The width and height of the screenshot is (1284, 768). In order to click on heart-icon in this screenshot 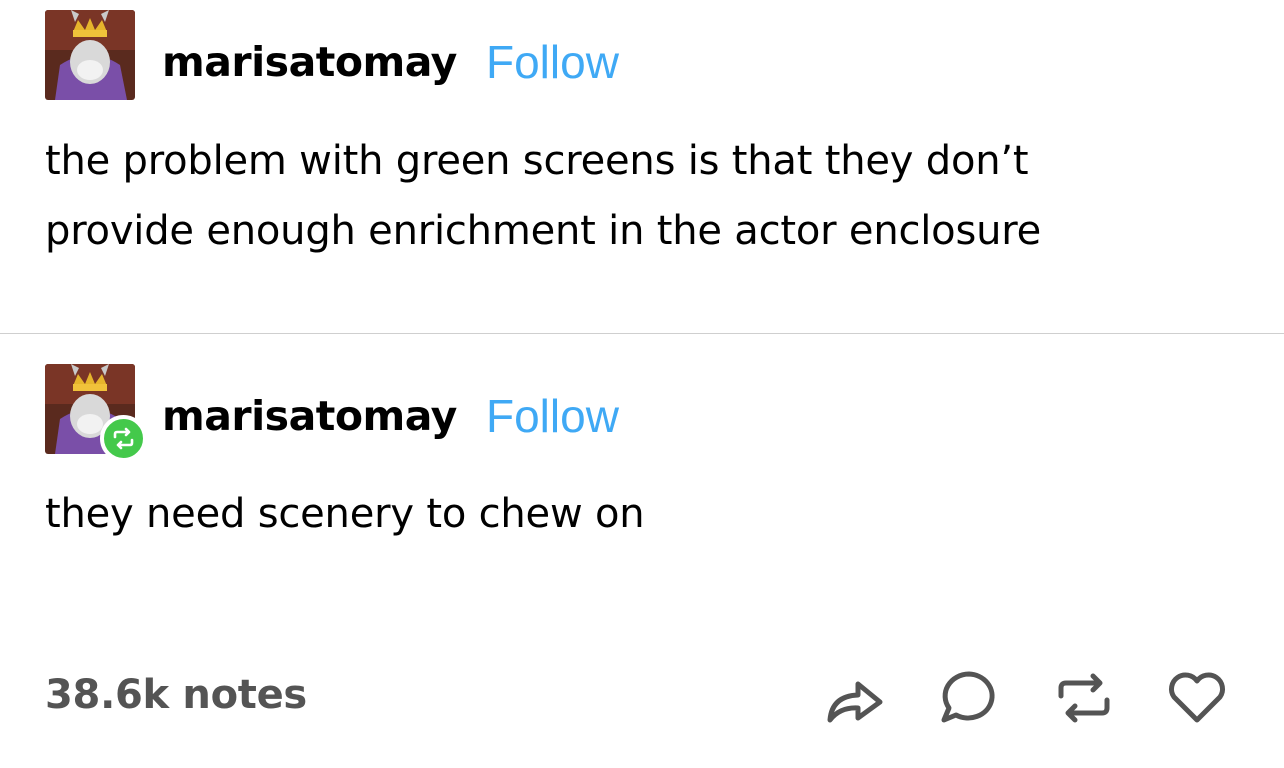, I will do `click(1197, 698)`.